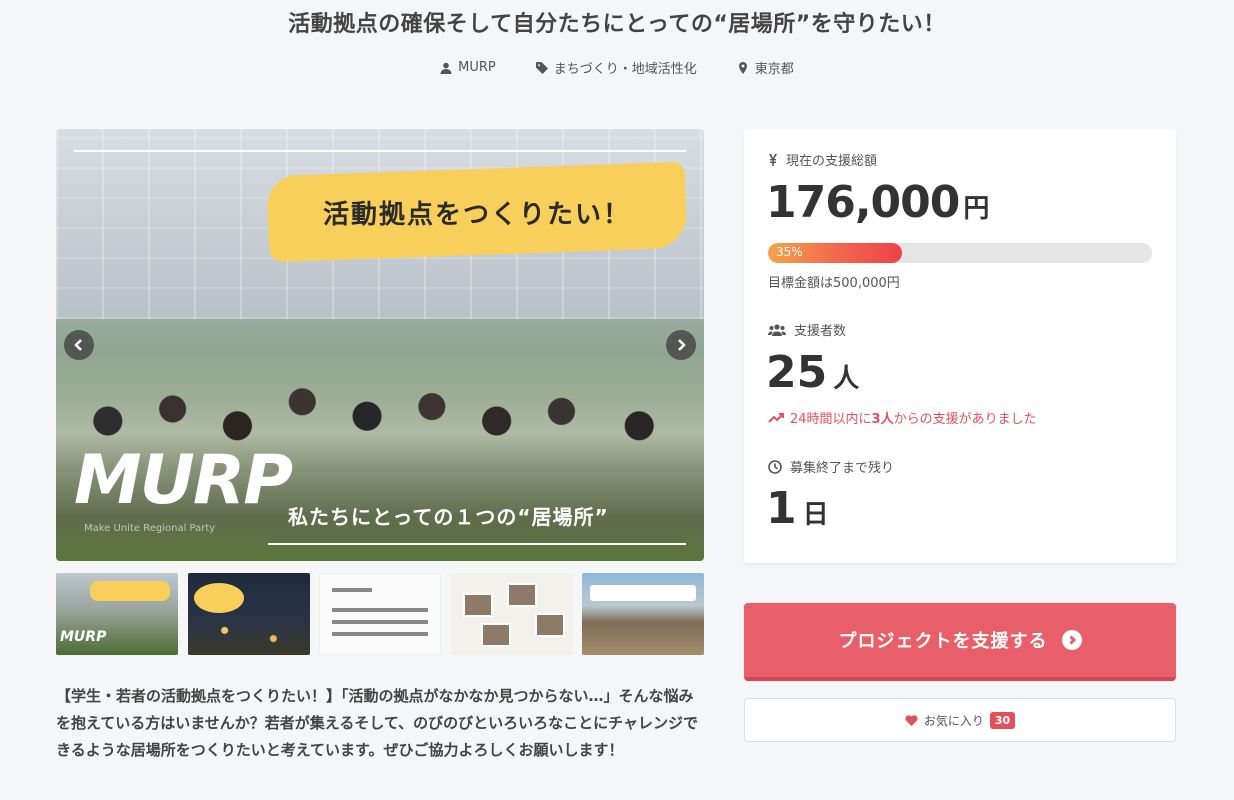 Image resolution: width=1234 pixels, height=800 pixels. I want to click on remaining-days-unit: 日, so click(815, 515).